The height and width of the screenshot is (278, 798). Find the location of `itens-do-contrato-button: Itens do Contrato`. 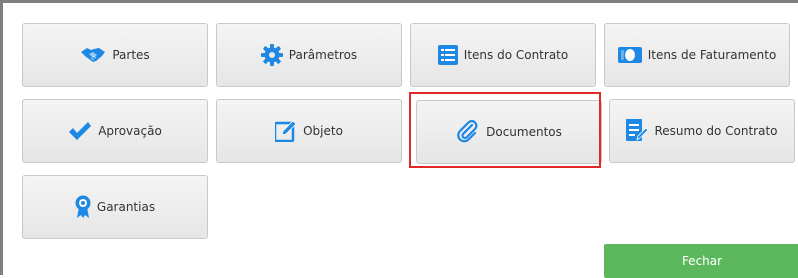

itens-do-contrato-button: Itens do Contrato is located at coordinates (503, 55).